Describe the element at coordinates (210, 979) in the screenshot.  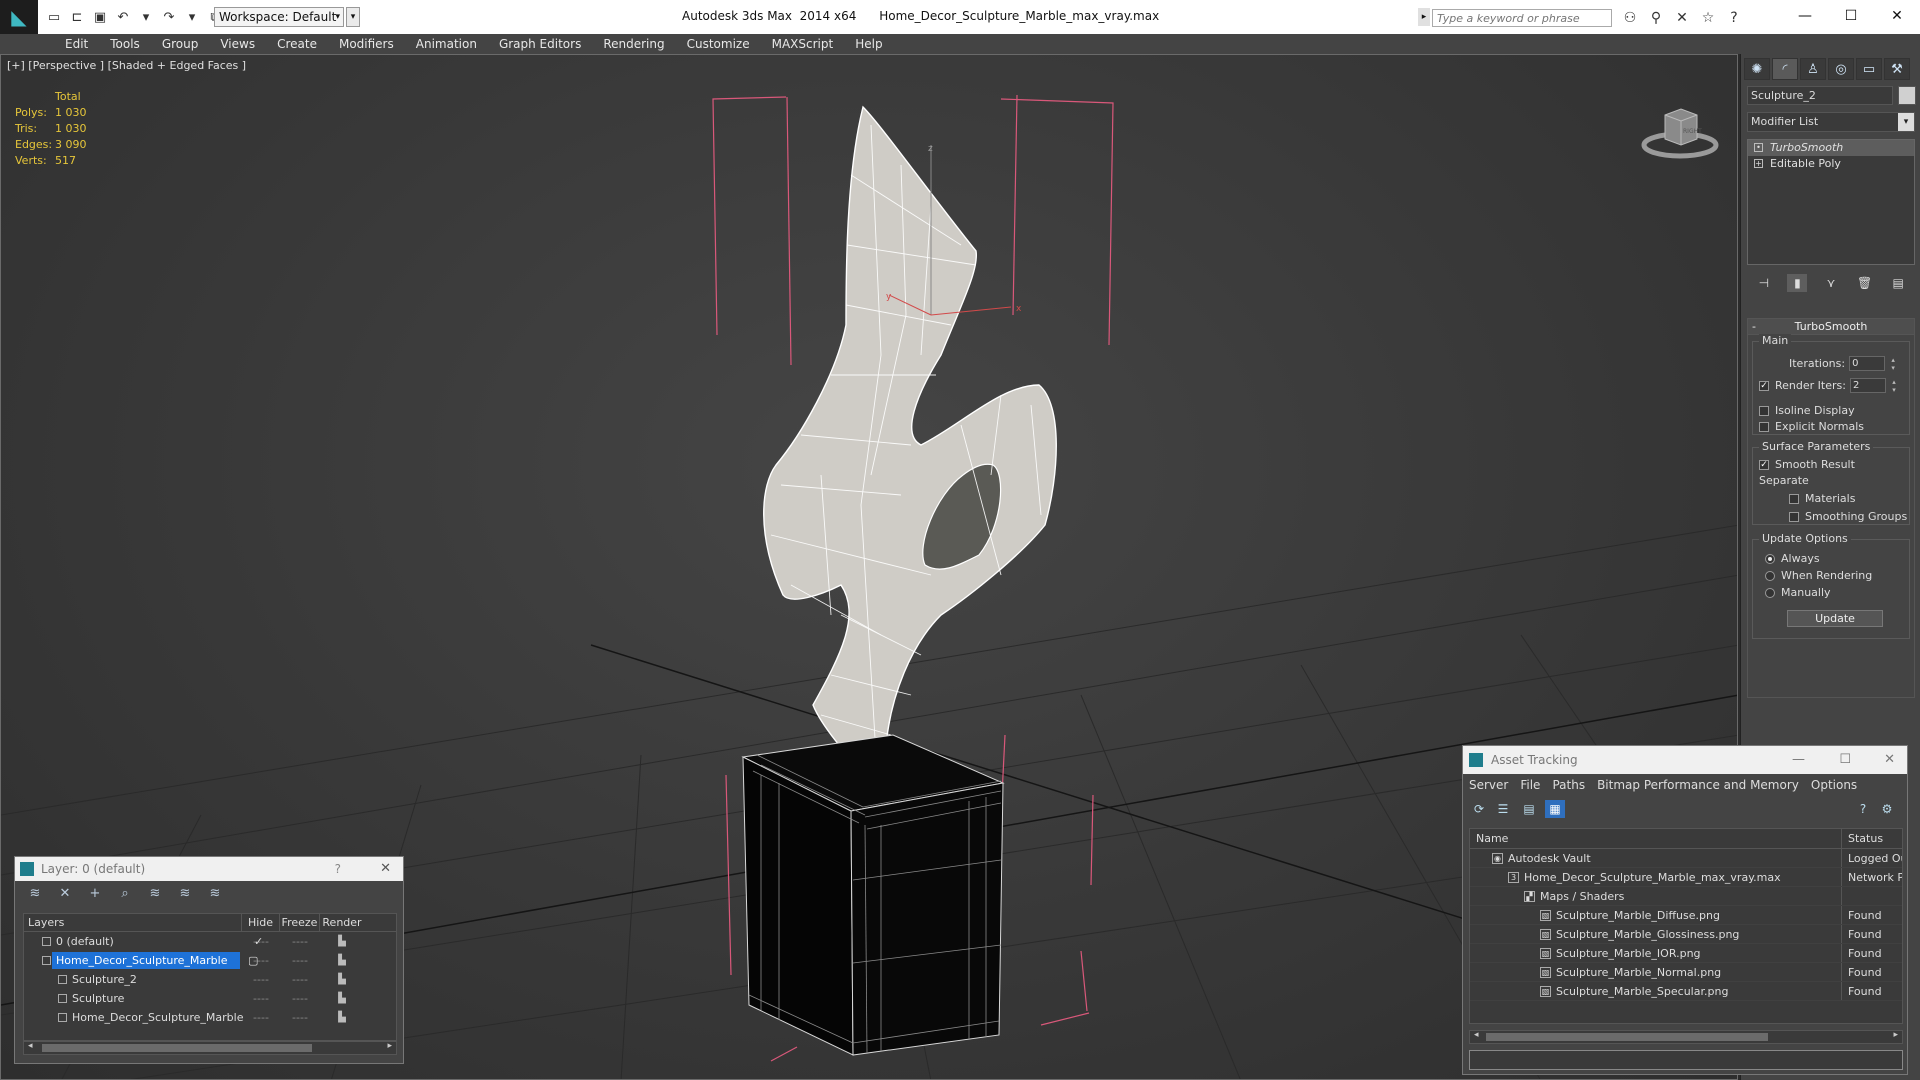
I see `table-row: Sculpture_2 ---- ---- ▙` at that location.